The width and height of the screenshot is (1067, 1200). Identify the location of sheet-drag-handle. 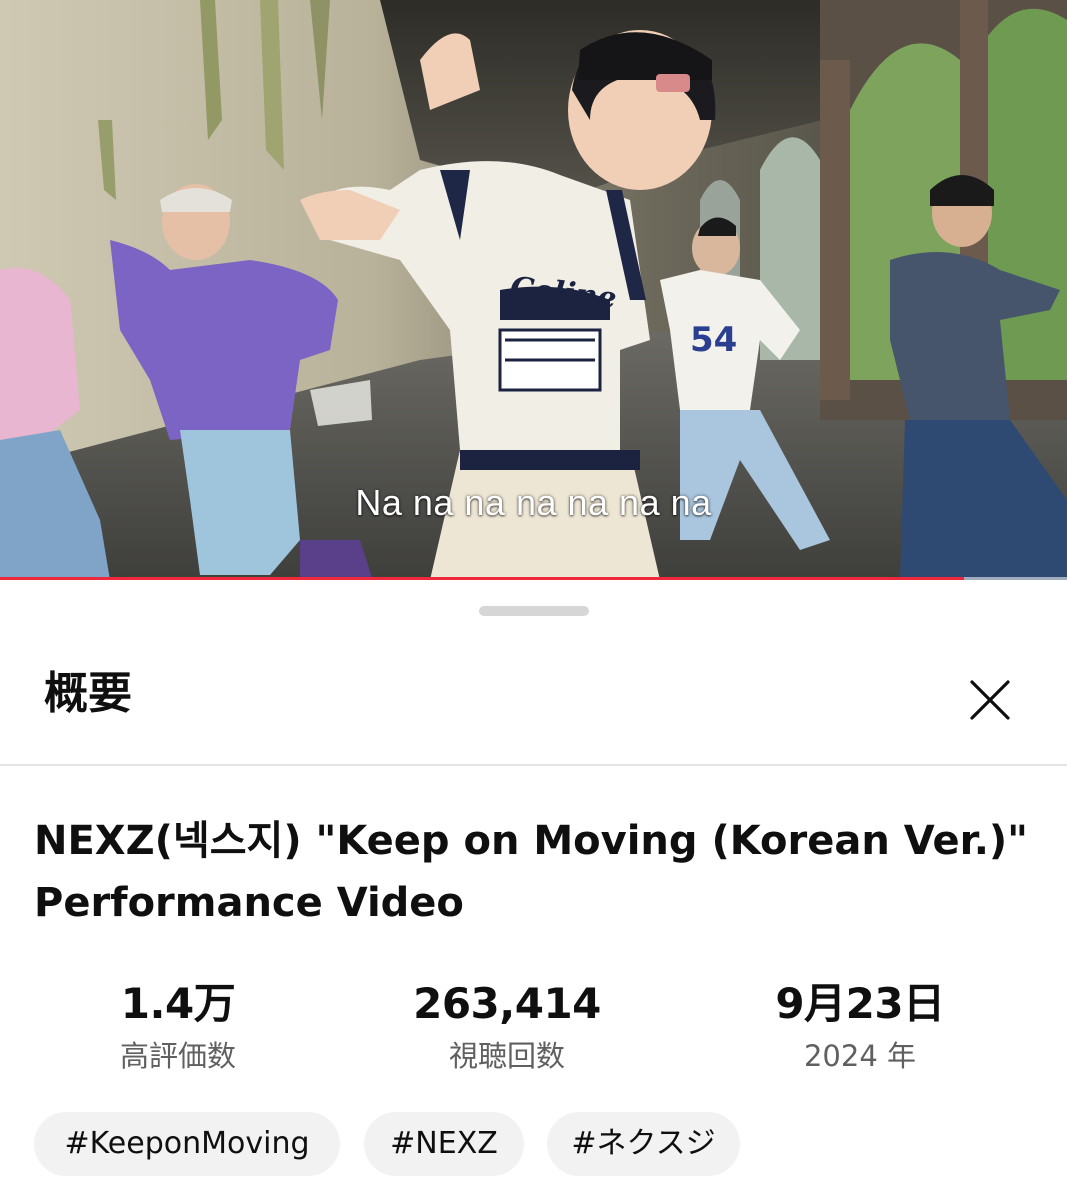
(534, 611).